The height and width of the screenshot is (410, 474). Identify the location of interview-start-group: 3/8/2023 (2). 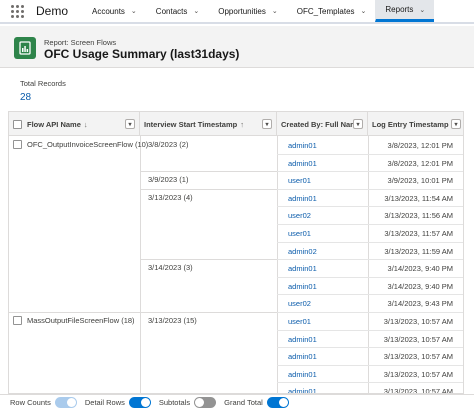
(168, 144).